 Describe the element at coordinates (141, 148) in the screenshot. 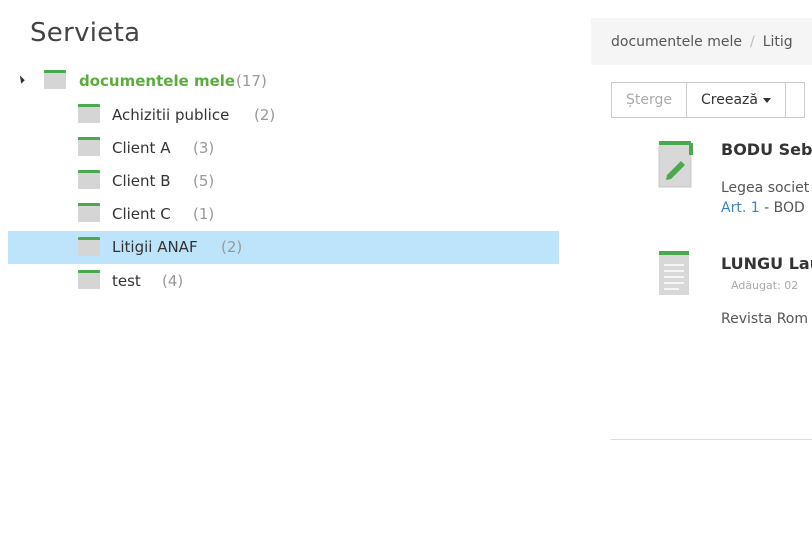

I see `tree-node-label: Client A` at that location.